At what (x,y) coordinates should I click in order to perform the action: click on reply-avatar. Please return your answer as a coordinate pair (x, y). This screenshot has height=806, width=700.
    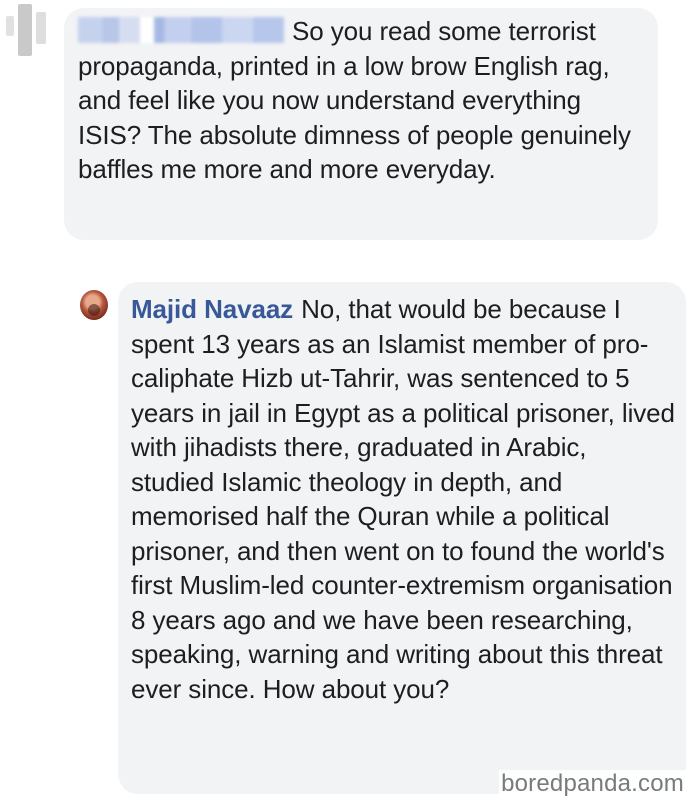
    Looking at the image, I should click on (94, 305).